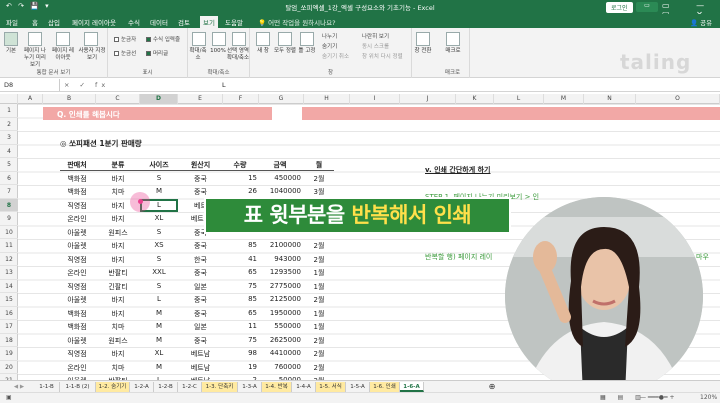  Describe the element at coordinates (63, 39) in the screenshot. I see `page-layout-view-icon` at that location.